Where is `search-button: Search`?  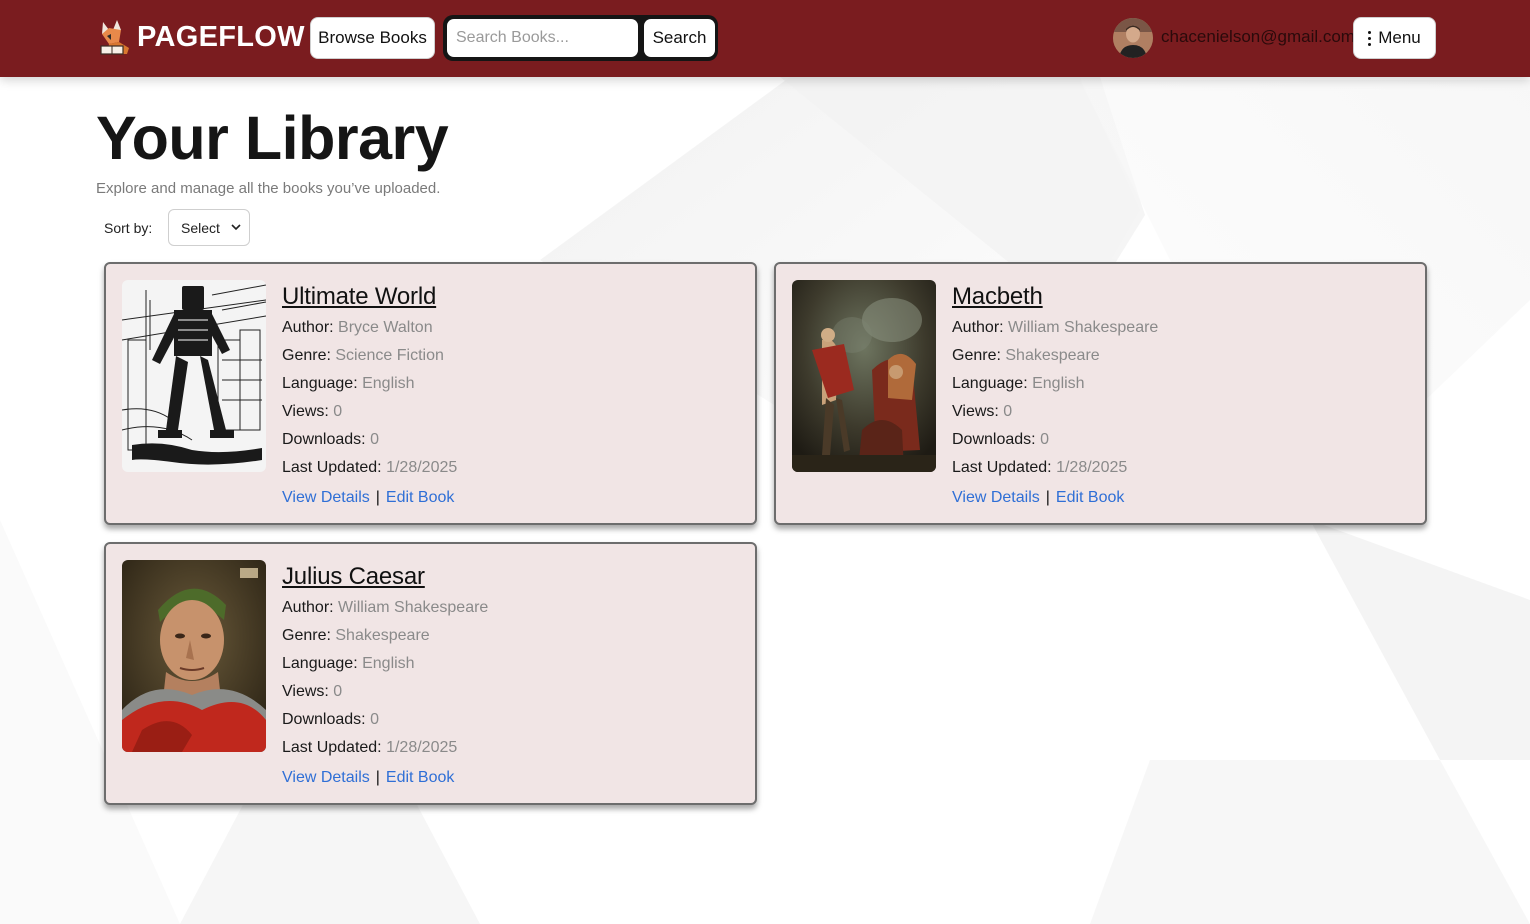
search-button: Search is located at coordinates (679, 38).